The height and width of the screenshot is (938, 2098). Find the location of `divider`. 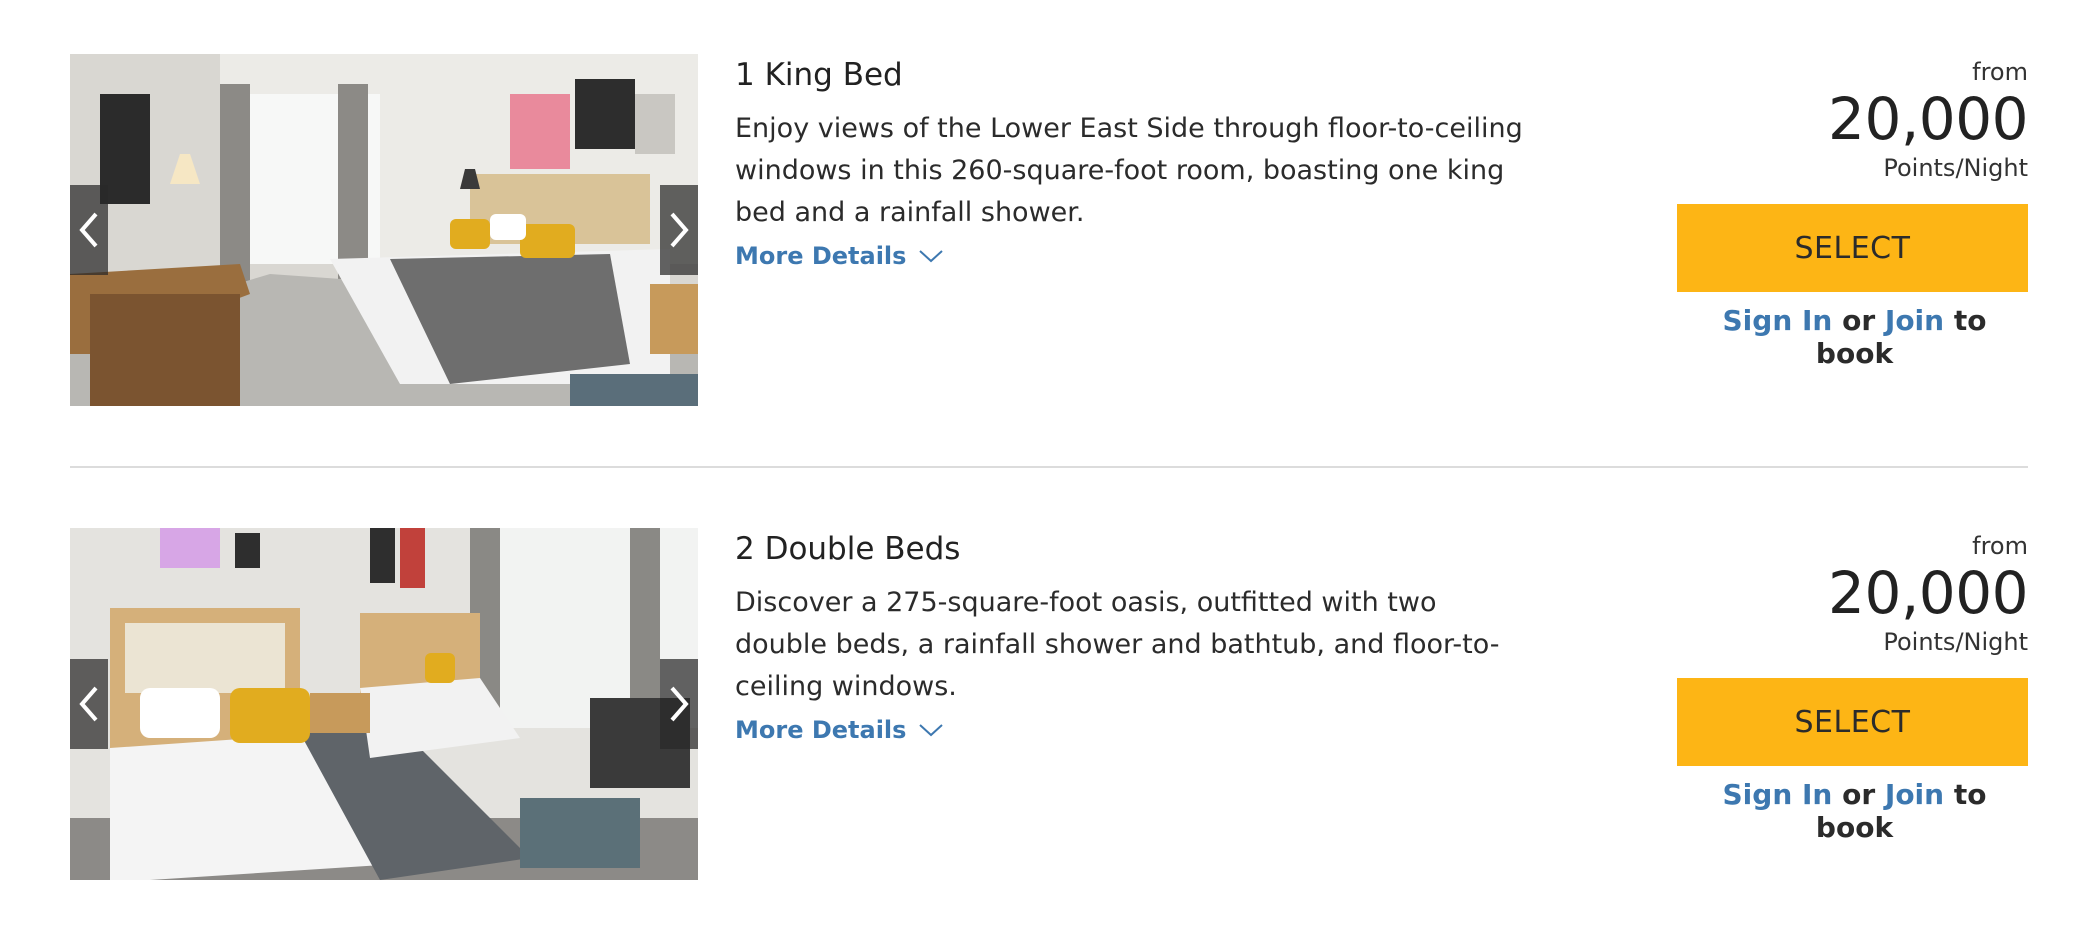

divider is located at coordinates (1049, 467).